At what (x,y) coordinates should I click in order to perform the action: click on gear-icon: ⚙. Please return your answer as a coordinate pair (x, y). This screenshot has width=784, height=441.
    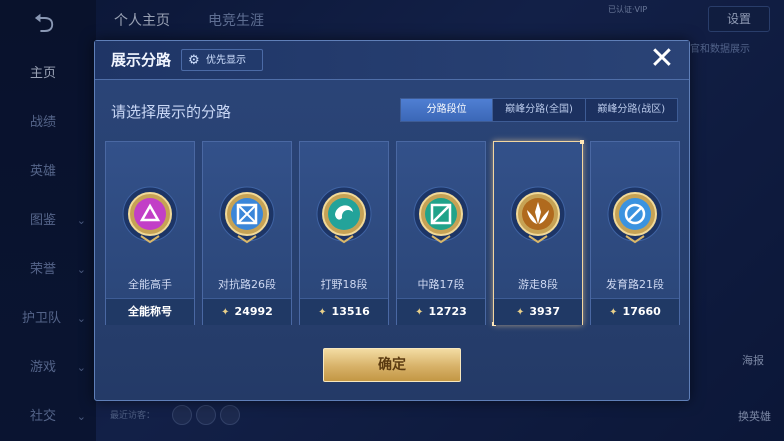
    Looking at the image, I should click on (194, 60).